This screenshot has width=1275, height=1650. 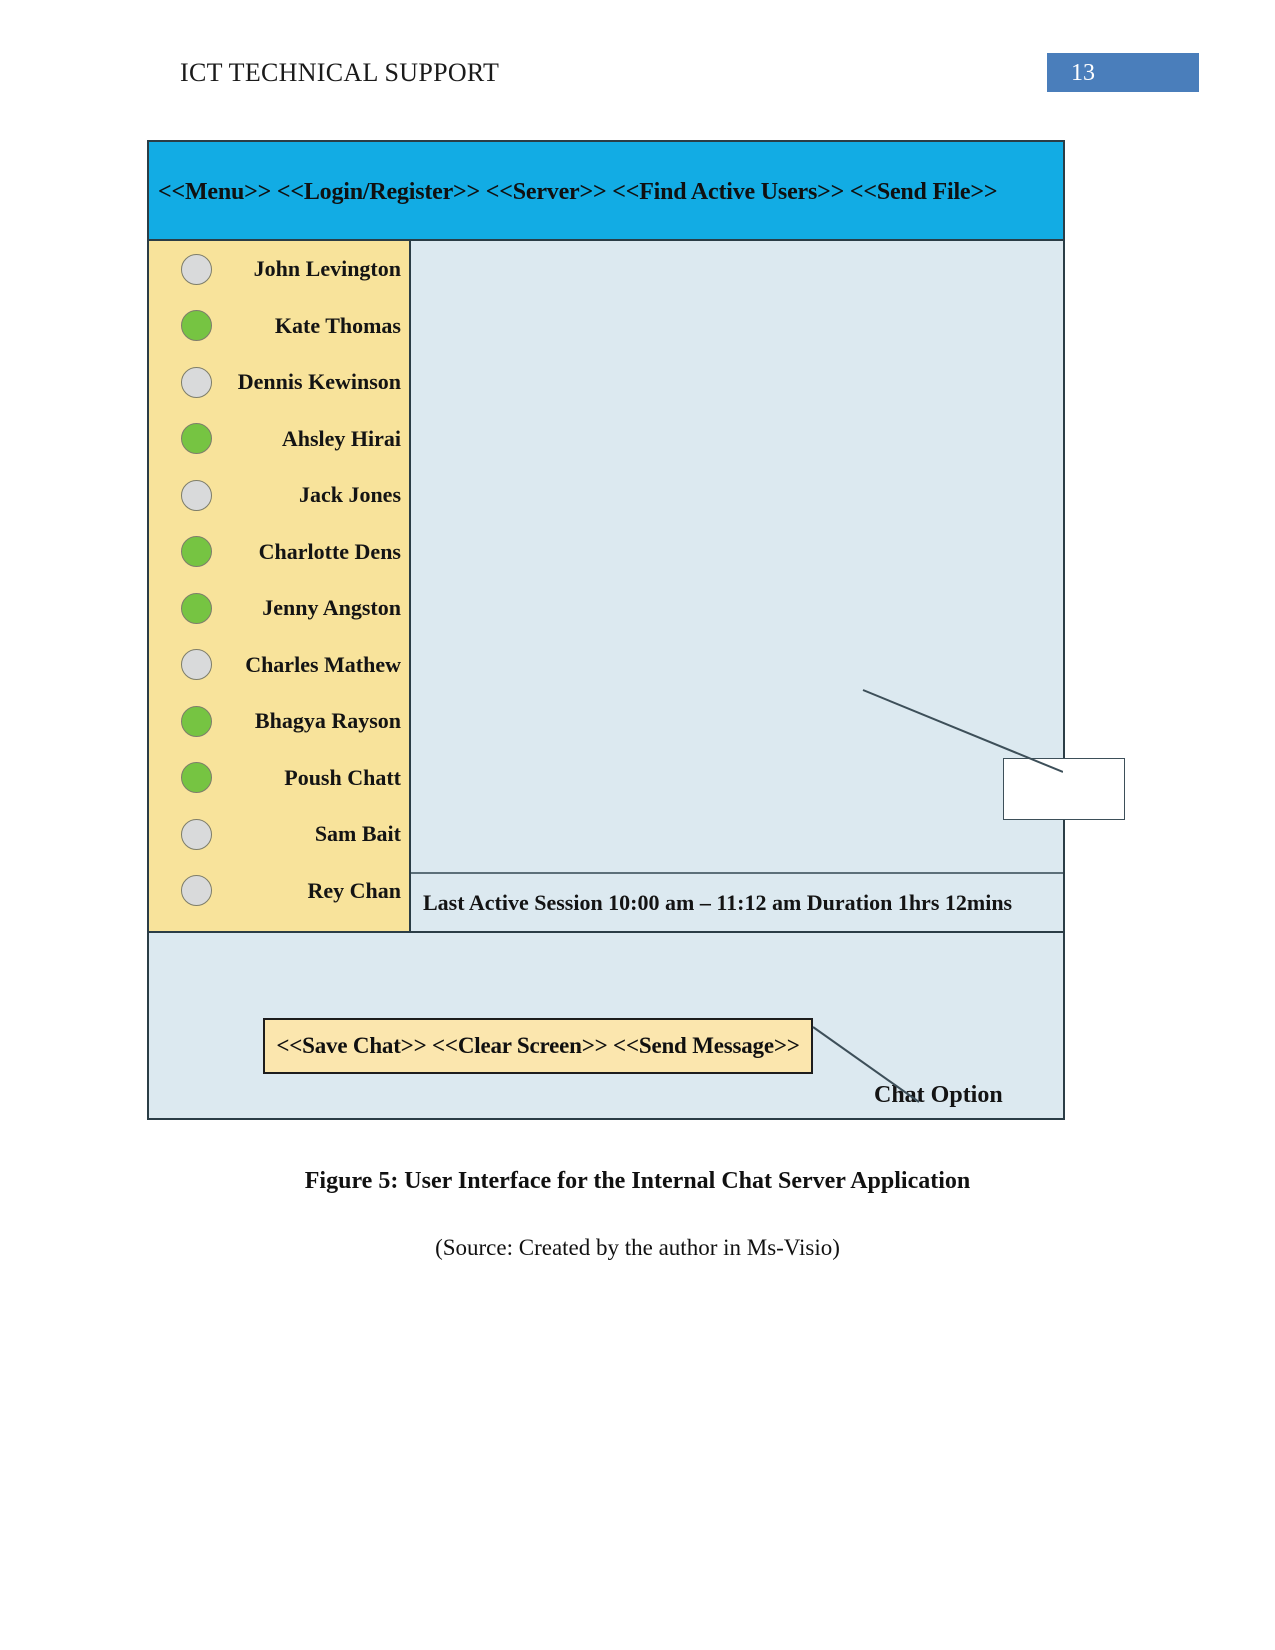 I want to click on user-list-item: Jack Jones, so click(x=279, y=495).